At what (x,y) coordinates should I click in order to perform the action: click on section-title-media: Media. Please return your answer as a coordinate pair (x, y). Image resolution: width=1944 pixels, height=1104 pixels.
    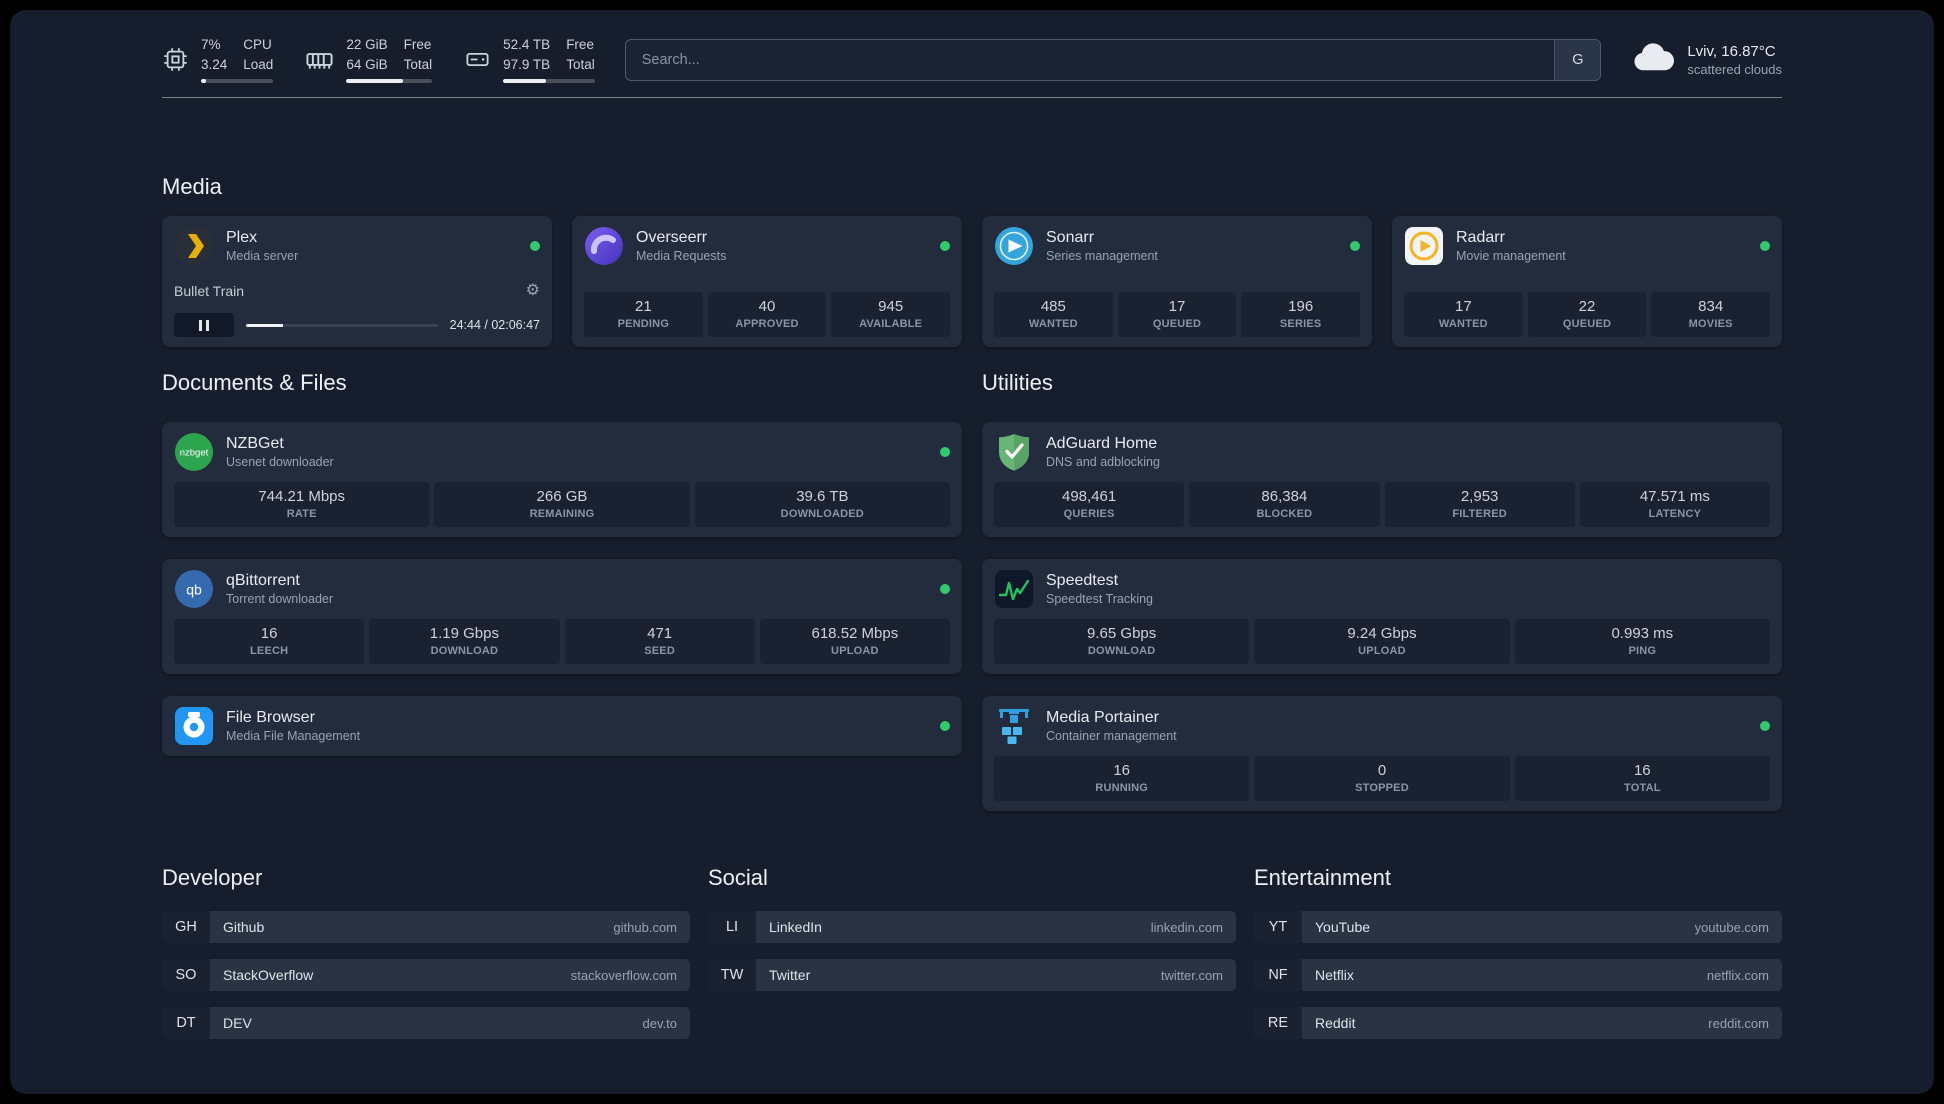
    Looking at the image, I should click on (192, 187).